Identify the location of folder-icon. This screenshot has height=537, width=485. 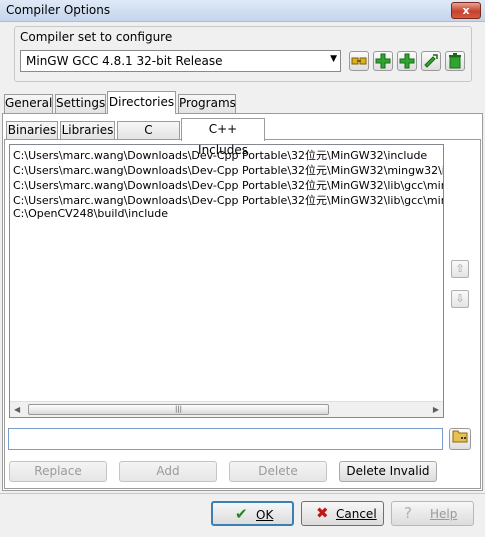
(460, 436).